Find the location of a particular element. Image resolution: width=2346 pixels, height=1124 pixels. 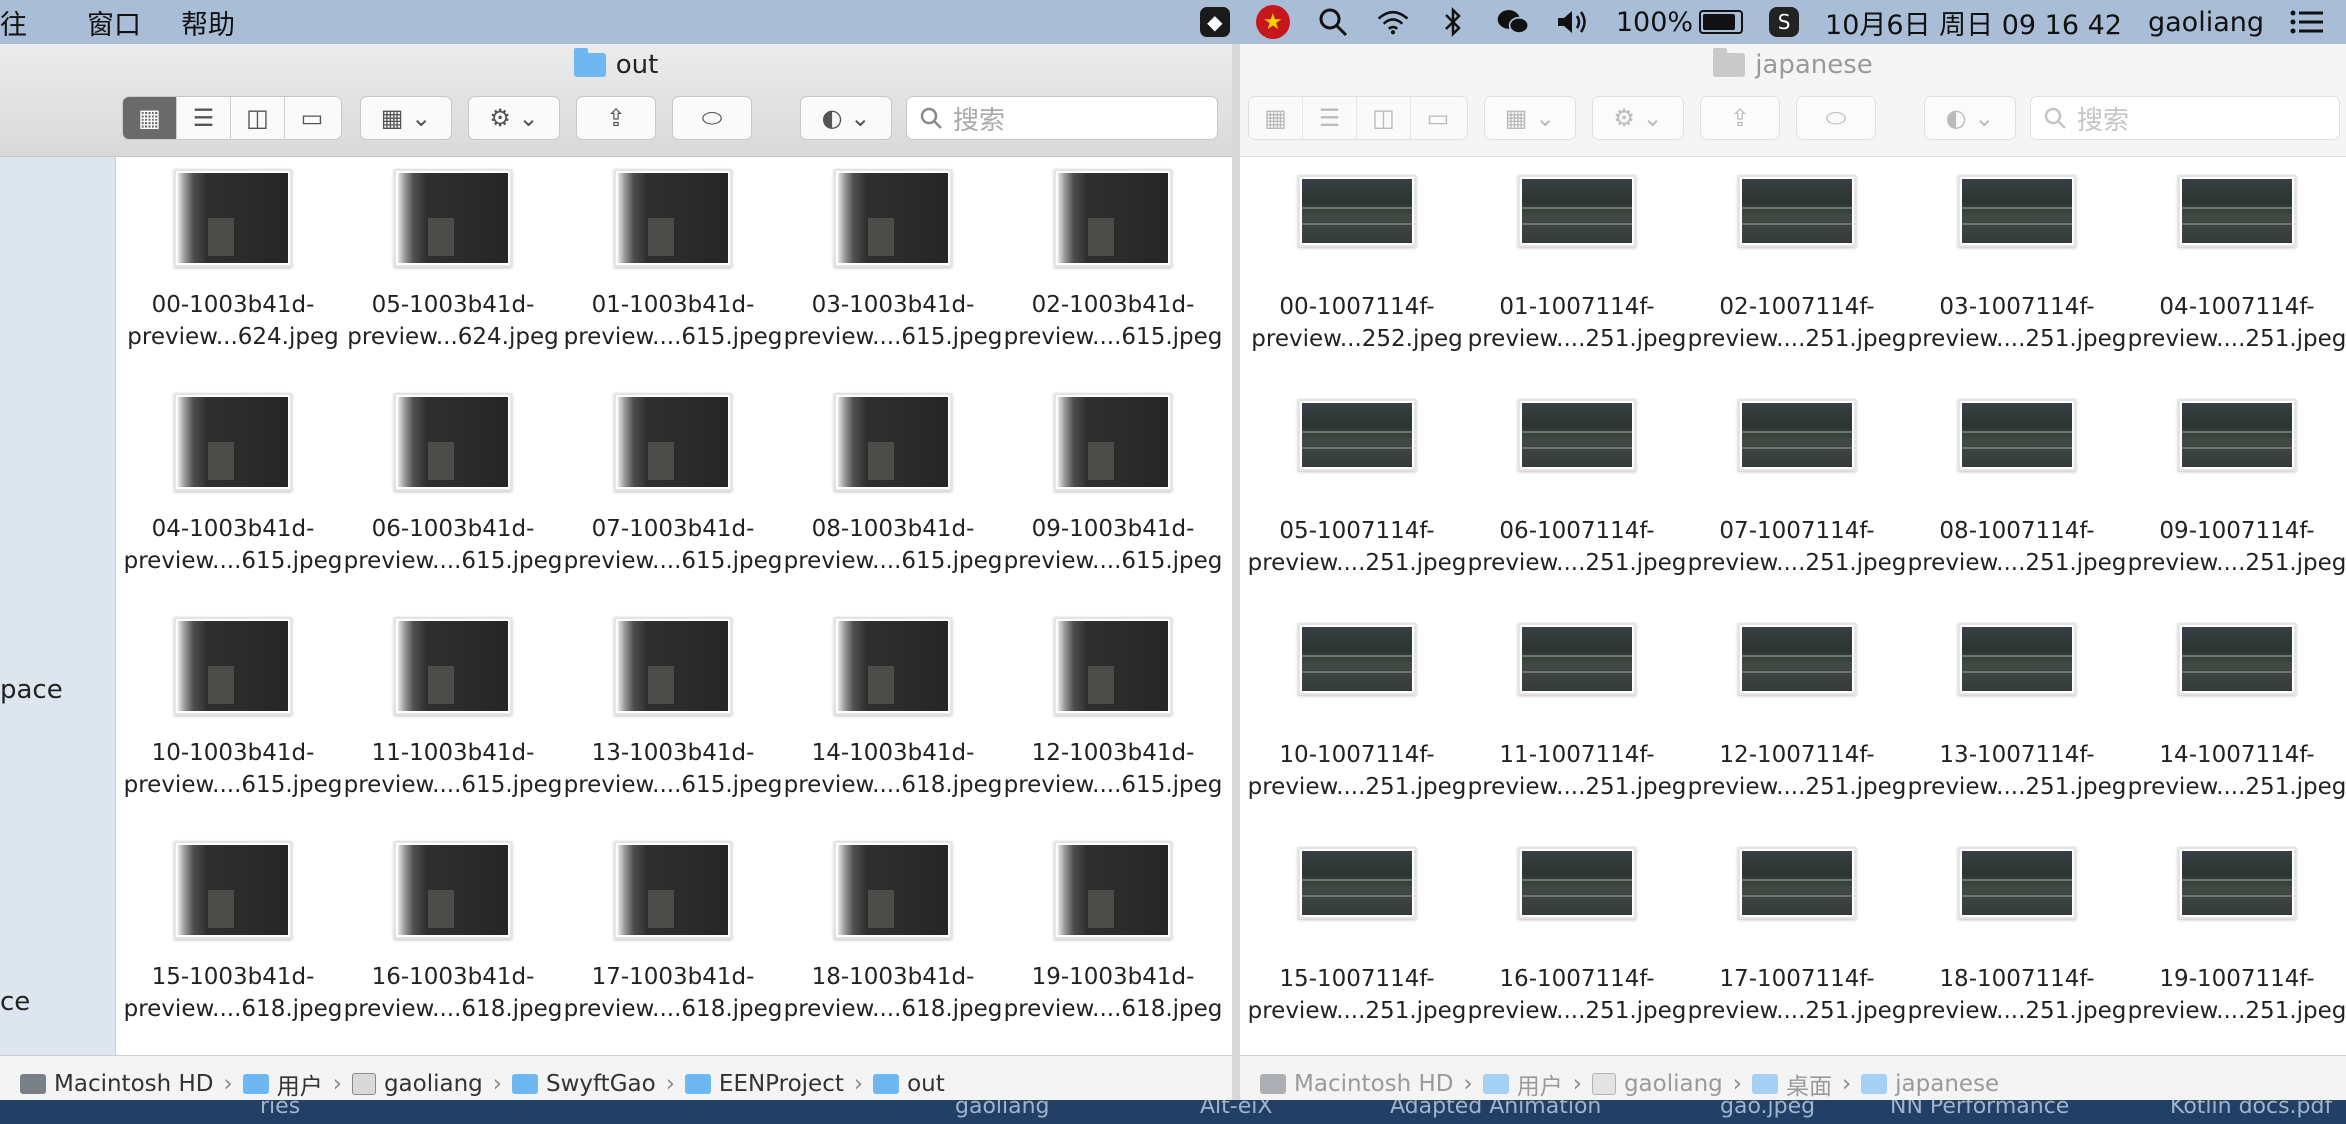

file-item: 04-1003b41d-preview....615.jpeg is located at coordinates (233, 485).